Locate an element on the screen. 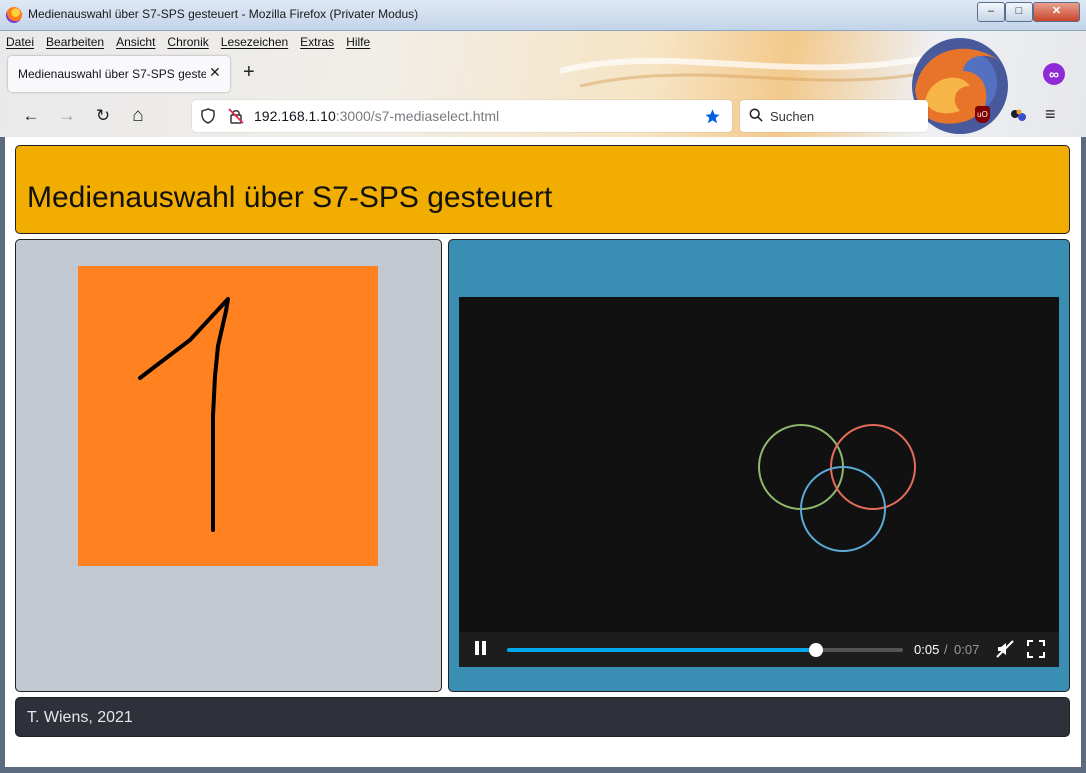 The image size is (1086, 773). video-controls: 0:05 / 0:07 is located at coordinates (759, 649).